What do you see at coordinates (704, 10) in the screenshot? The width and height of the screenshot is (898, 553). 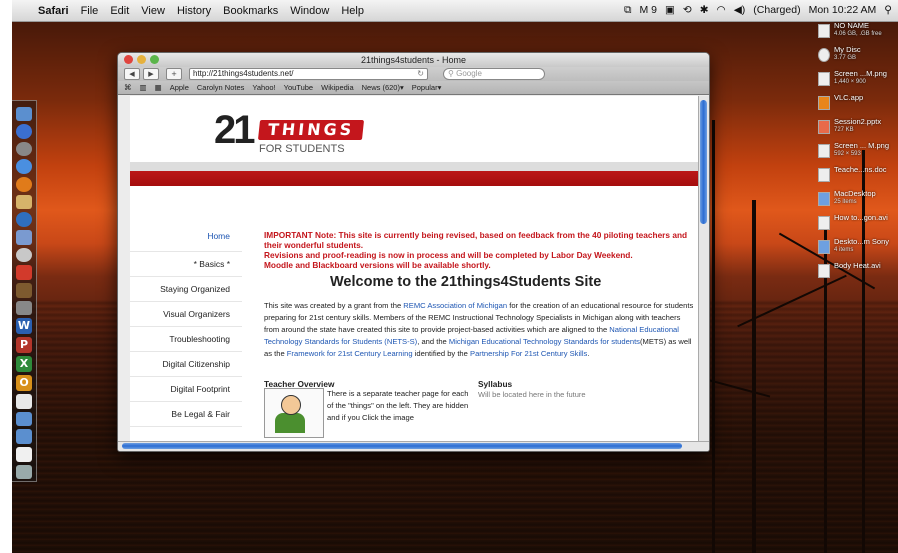 I see `bluetooth-icon: ✱` at bounding box center [704, 10].